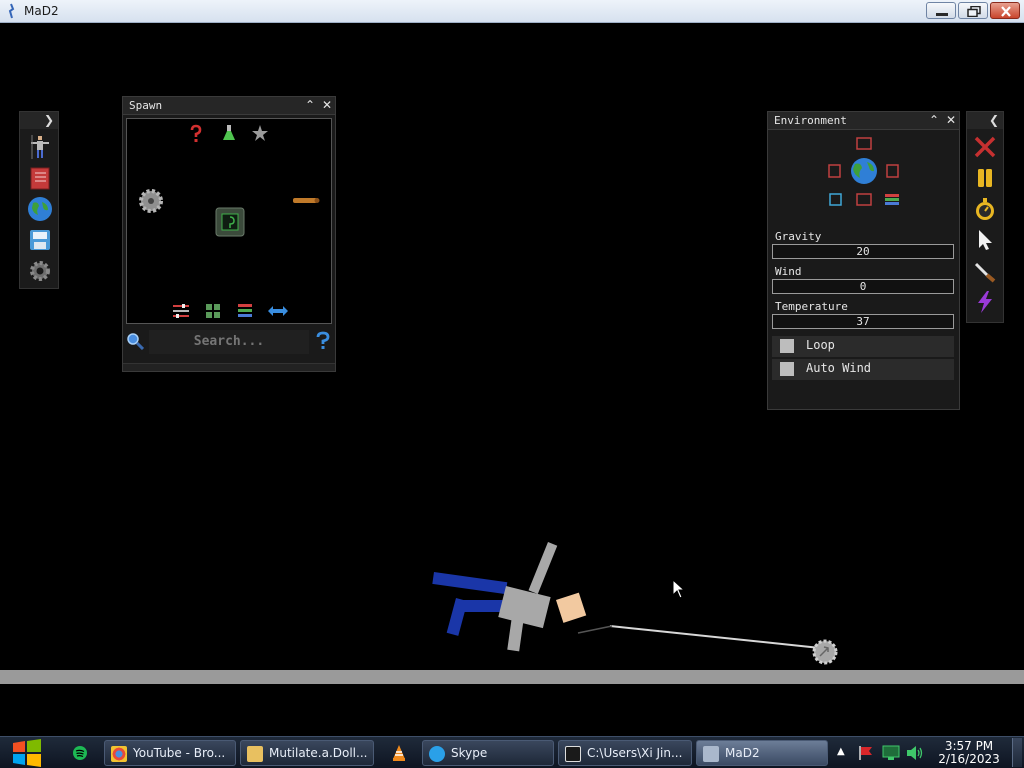  What do you see at coordinates (839, 368) in the screenshot?
I see `auto-wind-label: Auto Wind` at bounding box center [839, 368].